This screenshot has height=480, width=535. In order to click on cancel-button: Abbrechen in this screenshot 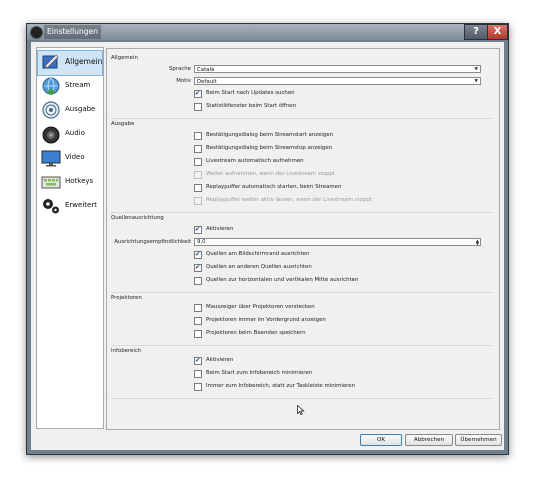, I will do `click(429, 440)`.